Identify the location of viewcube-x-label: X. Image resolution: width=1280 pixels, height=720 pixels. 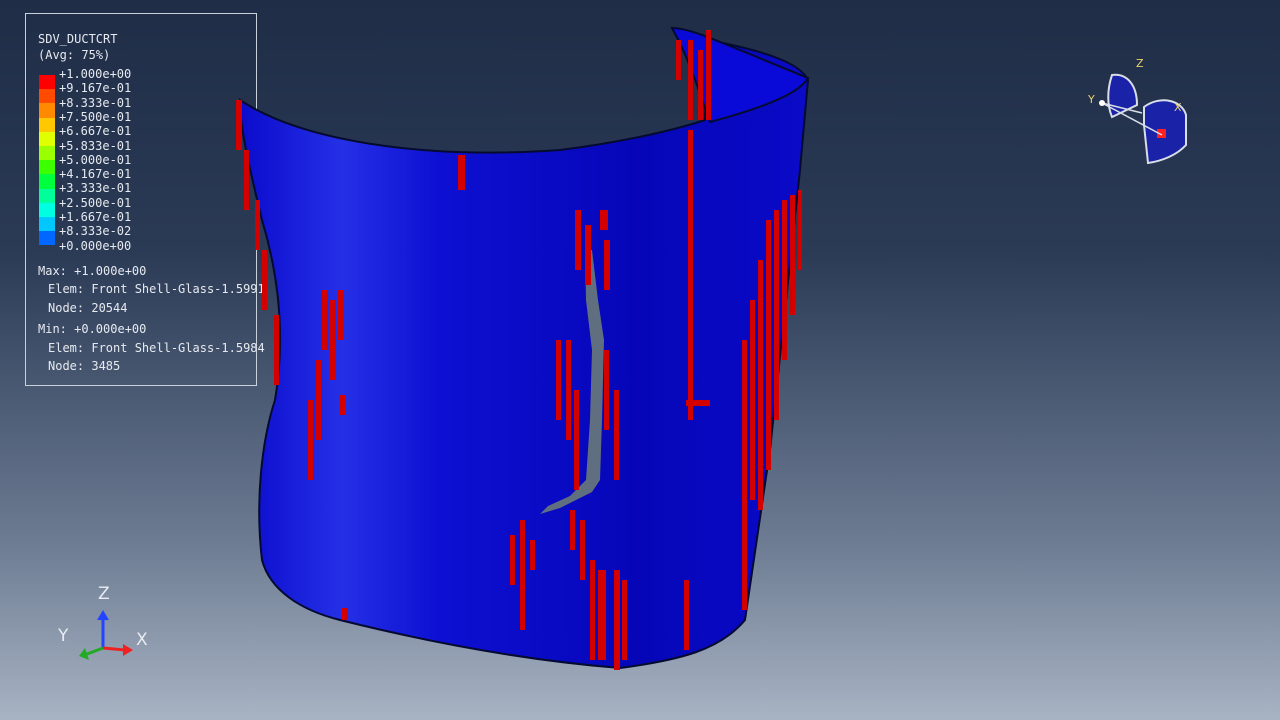
(1178, 107).